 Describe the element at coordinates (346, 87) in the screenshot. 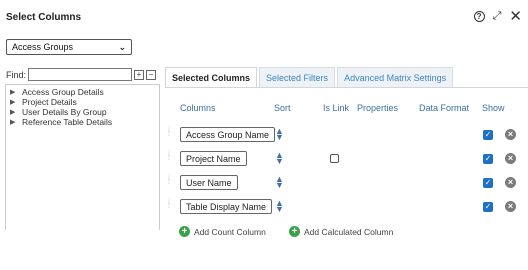

I see `tab-divider` at that location.